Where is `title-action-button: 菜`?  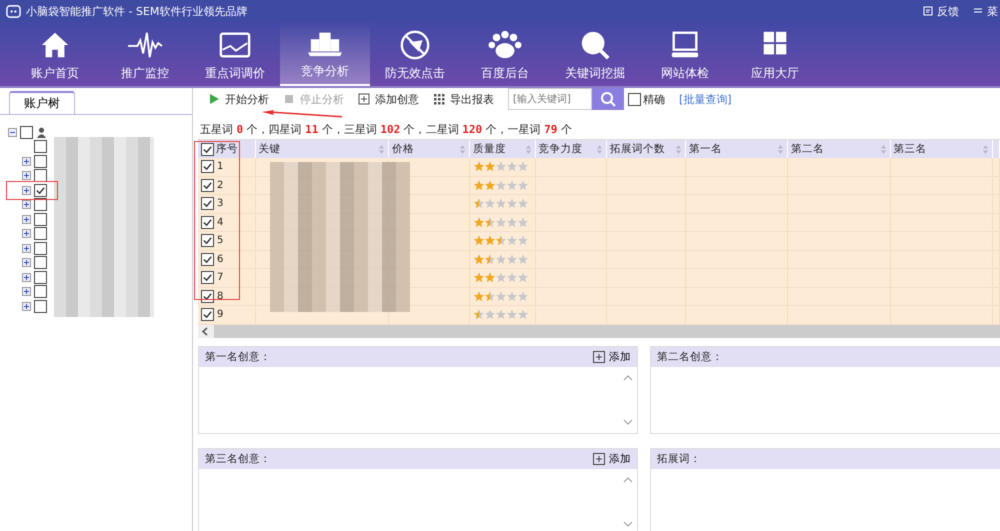
title-action-button: 菜 is located at coordinates (985, 11).